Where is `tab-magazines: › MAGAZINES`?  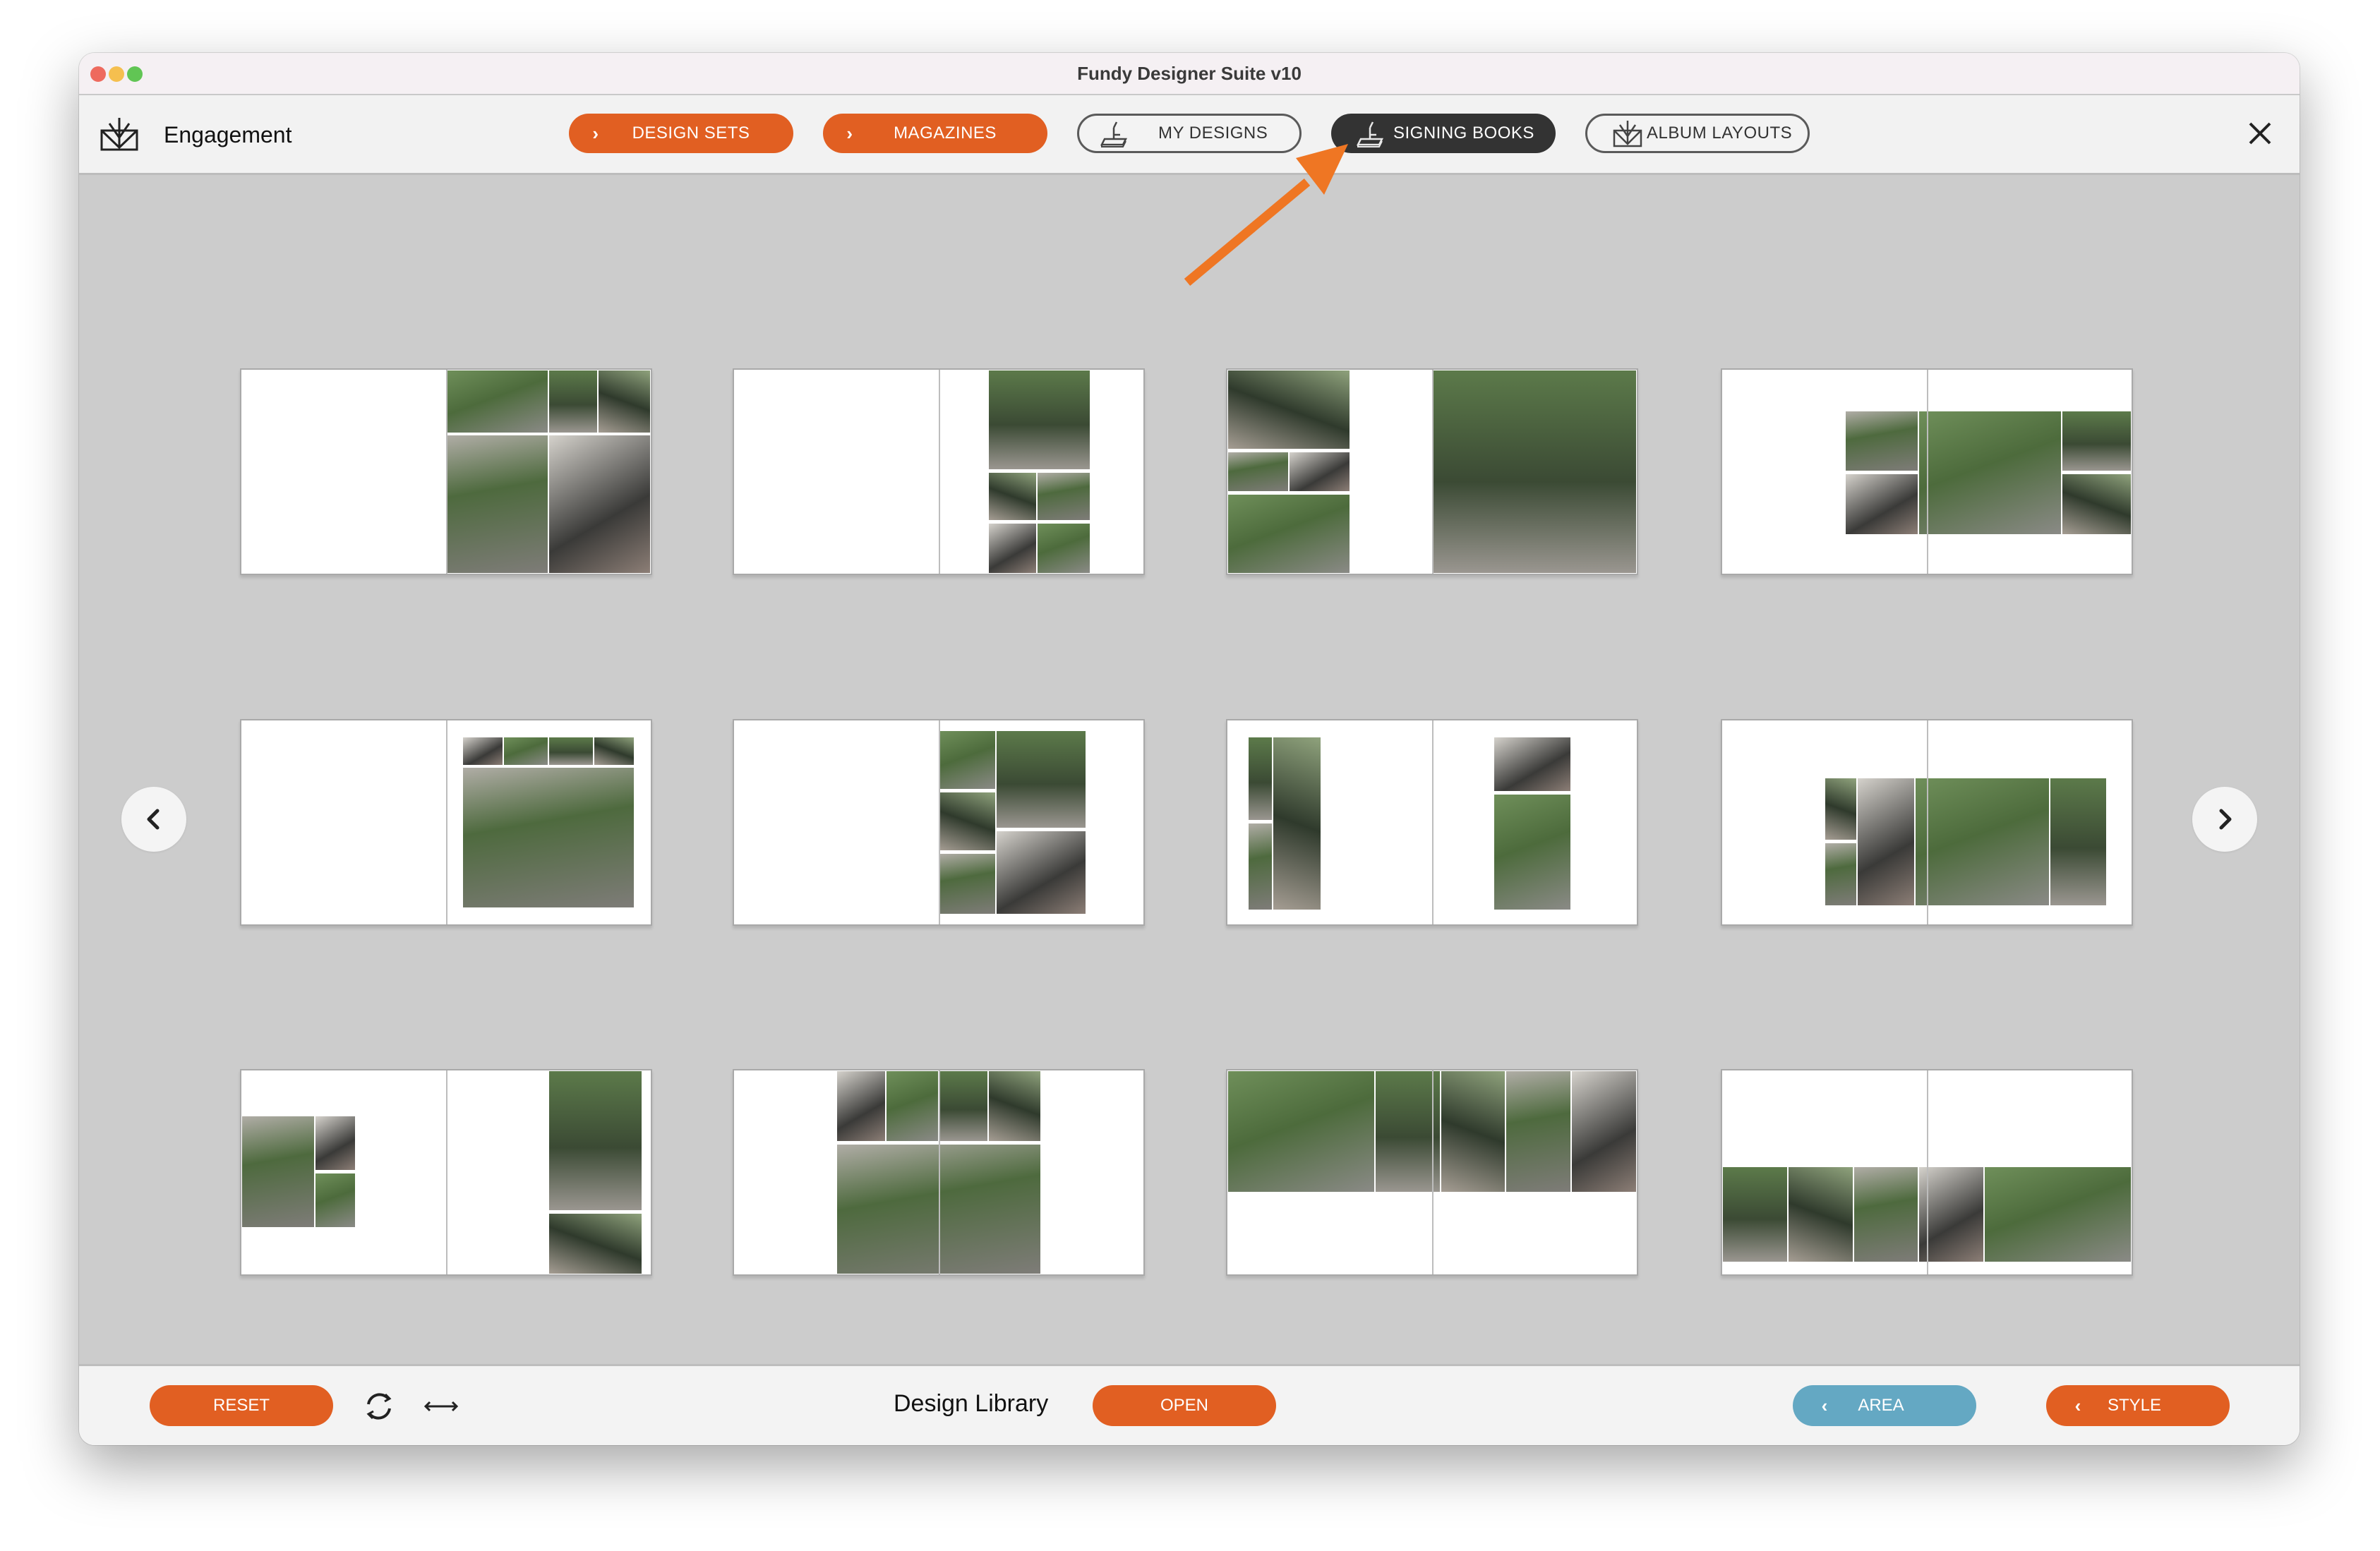 tab-magazines: › MAGAZINES is located at coordinates (935, 133).